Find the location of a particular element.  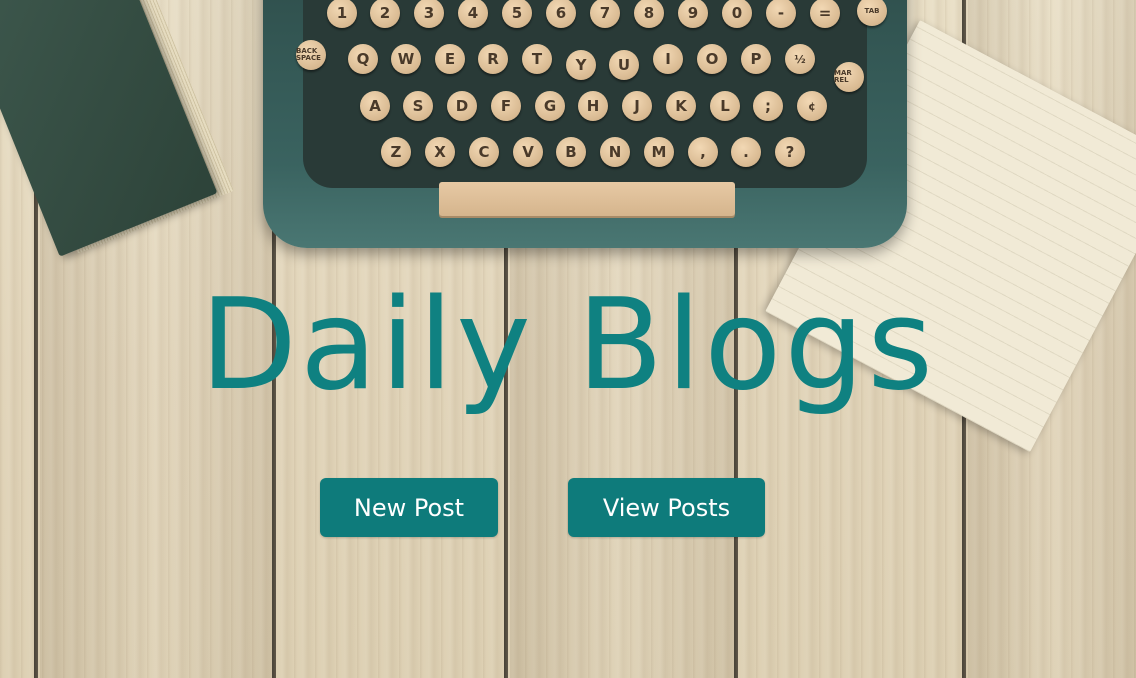

typewriter-key: B is located at coordinates (571, 152).